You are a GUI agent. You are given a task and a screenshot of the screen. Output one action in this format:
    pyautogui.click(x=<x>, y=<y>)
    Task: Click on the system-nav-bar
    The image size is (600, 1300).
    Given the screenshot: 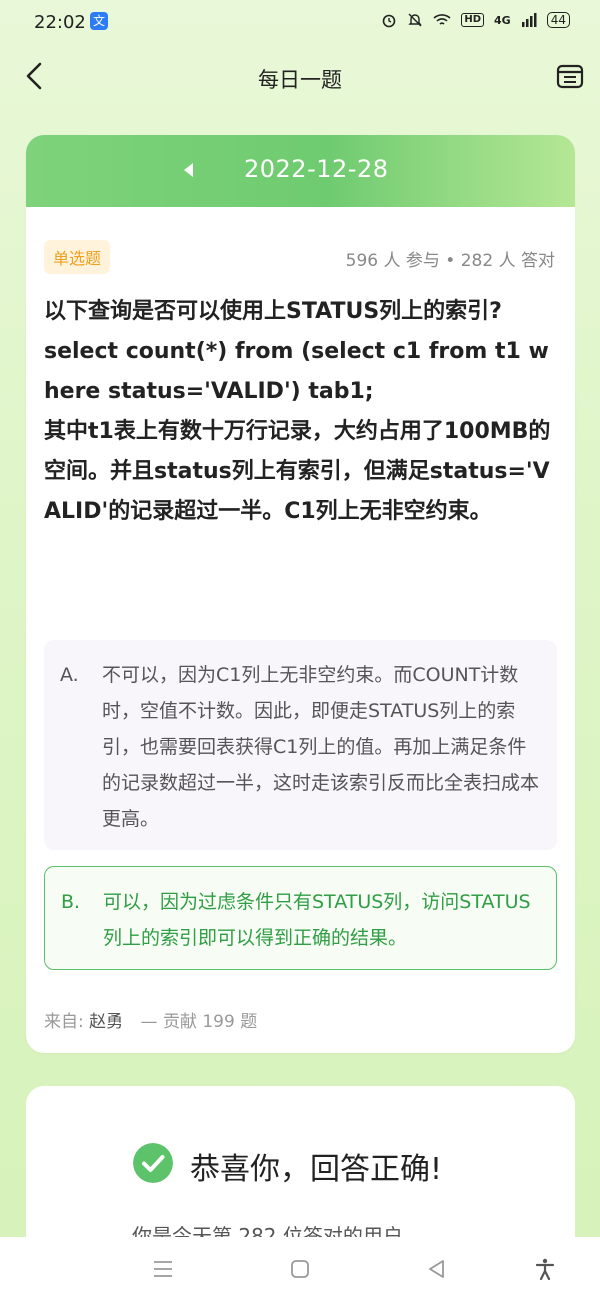 What is the action you would take?
    pyautogui.click(x=300, y=1268)
    